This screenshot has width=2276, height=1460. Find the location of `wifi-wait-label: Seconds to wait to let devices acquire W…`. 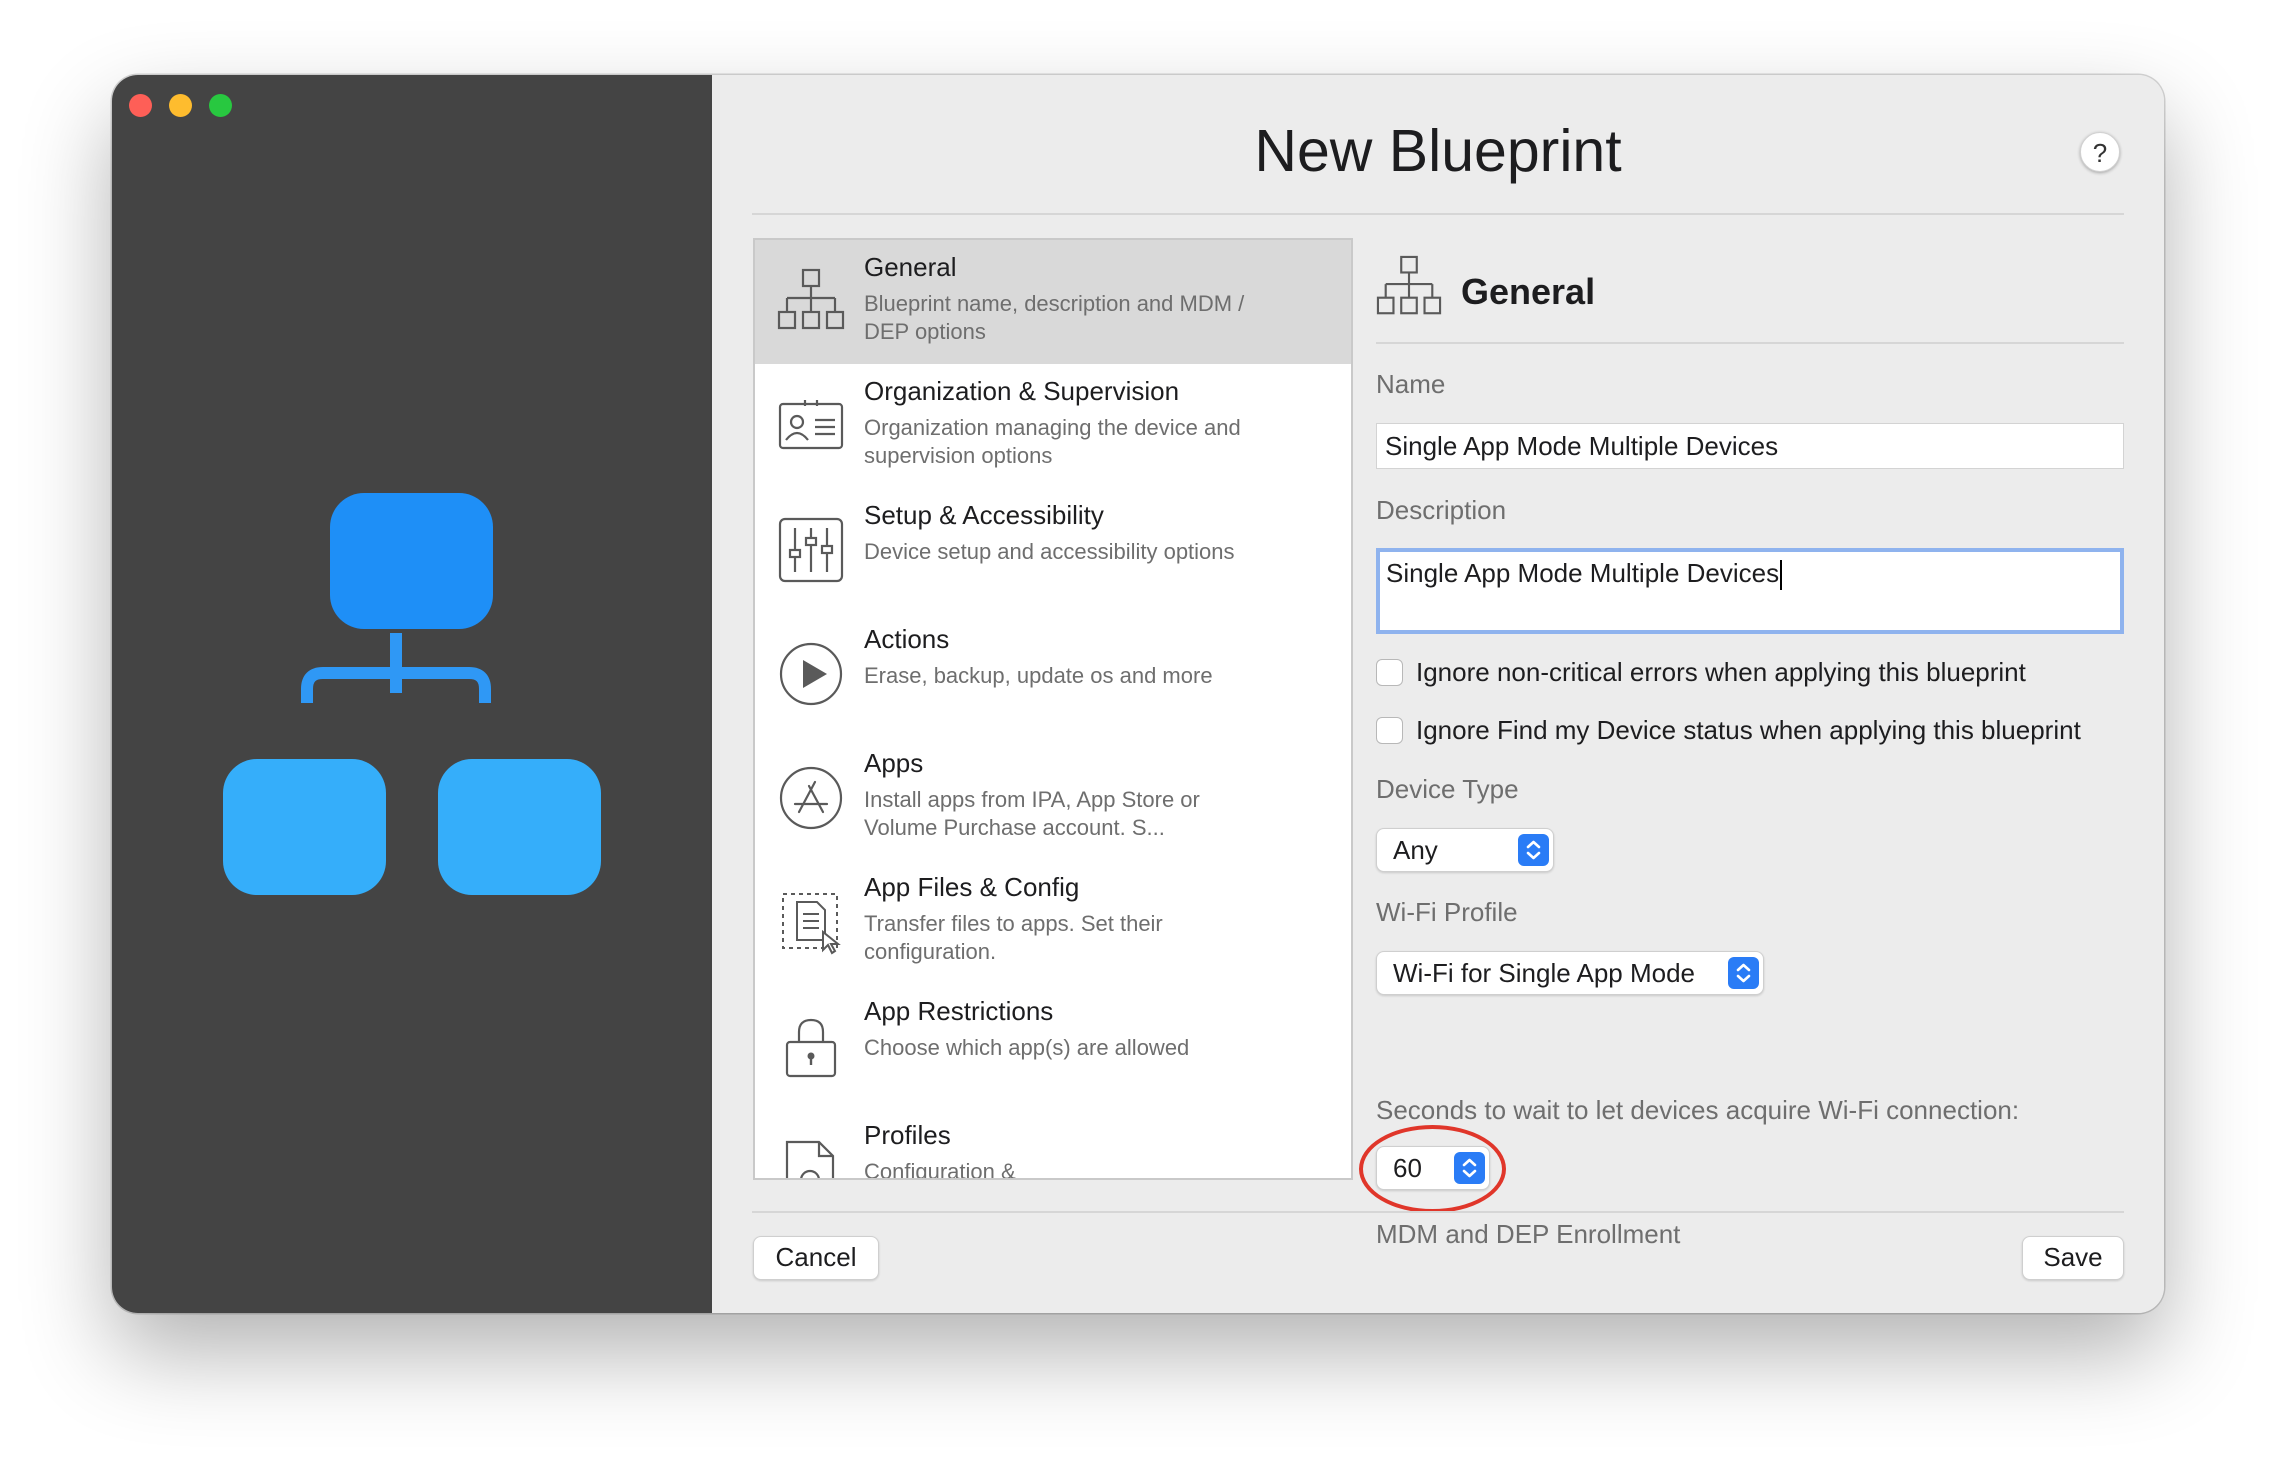

wifi-wait-label: Seconds to wait to let devices acquire W… is located at coordinates (1698, 1110).